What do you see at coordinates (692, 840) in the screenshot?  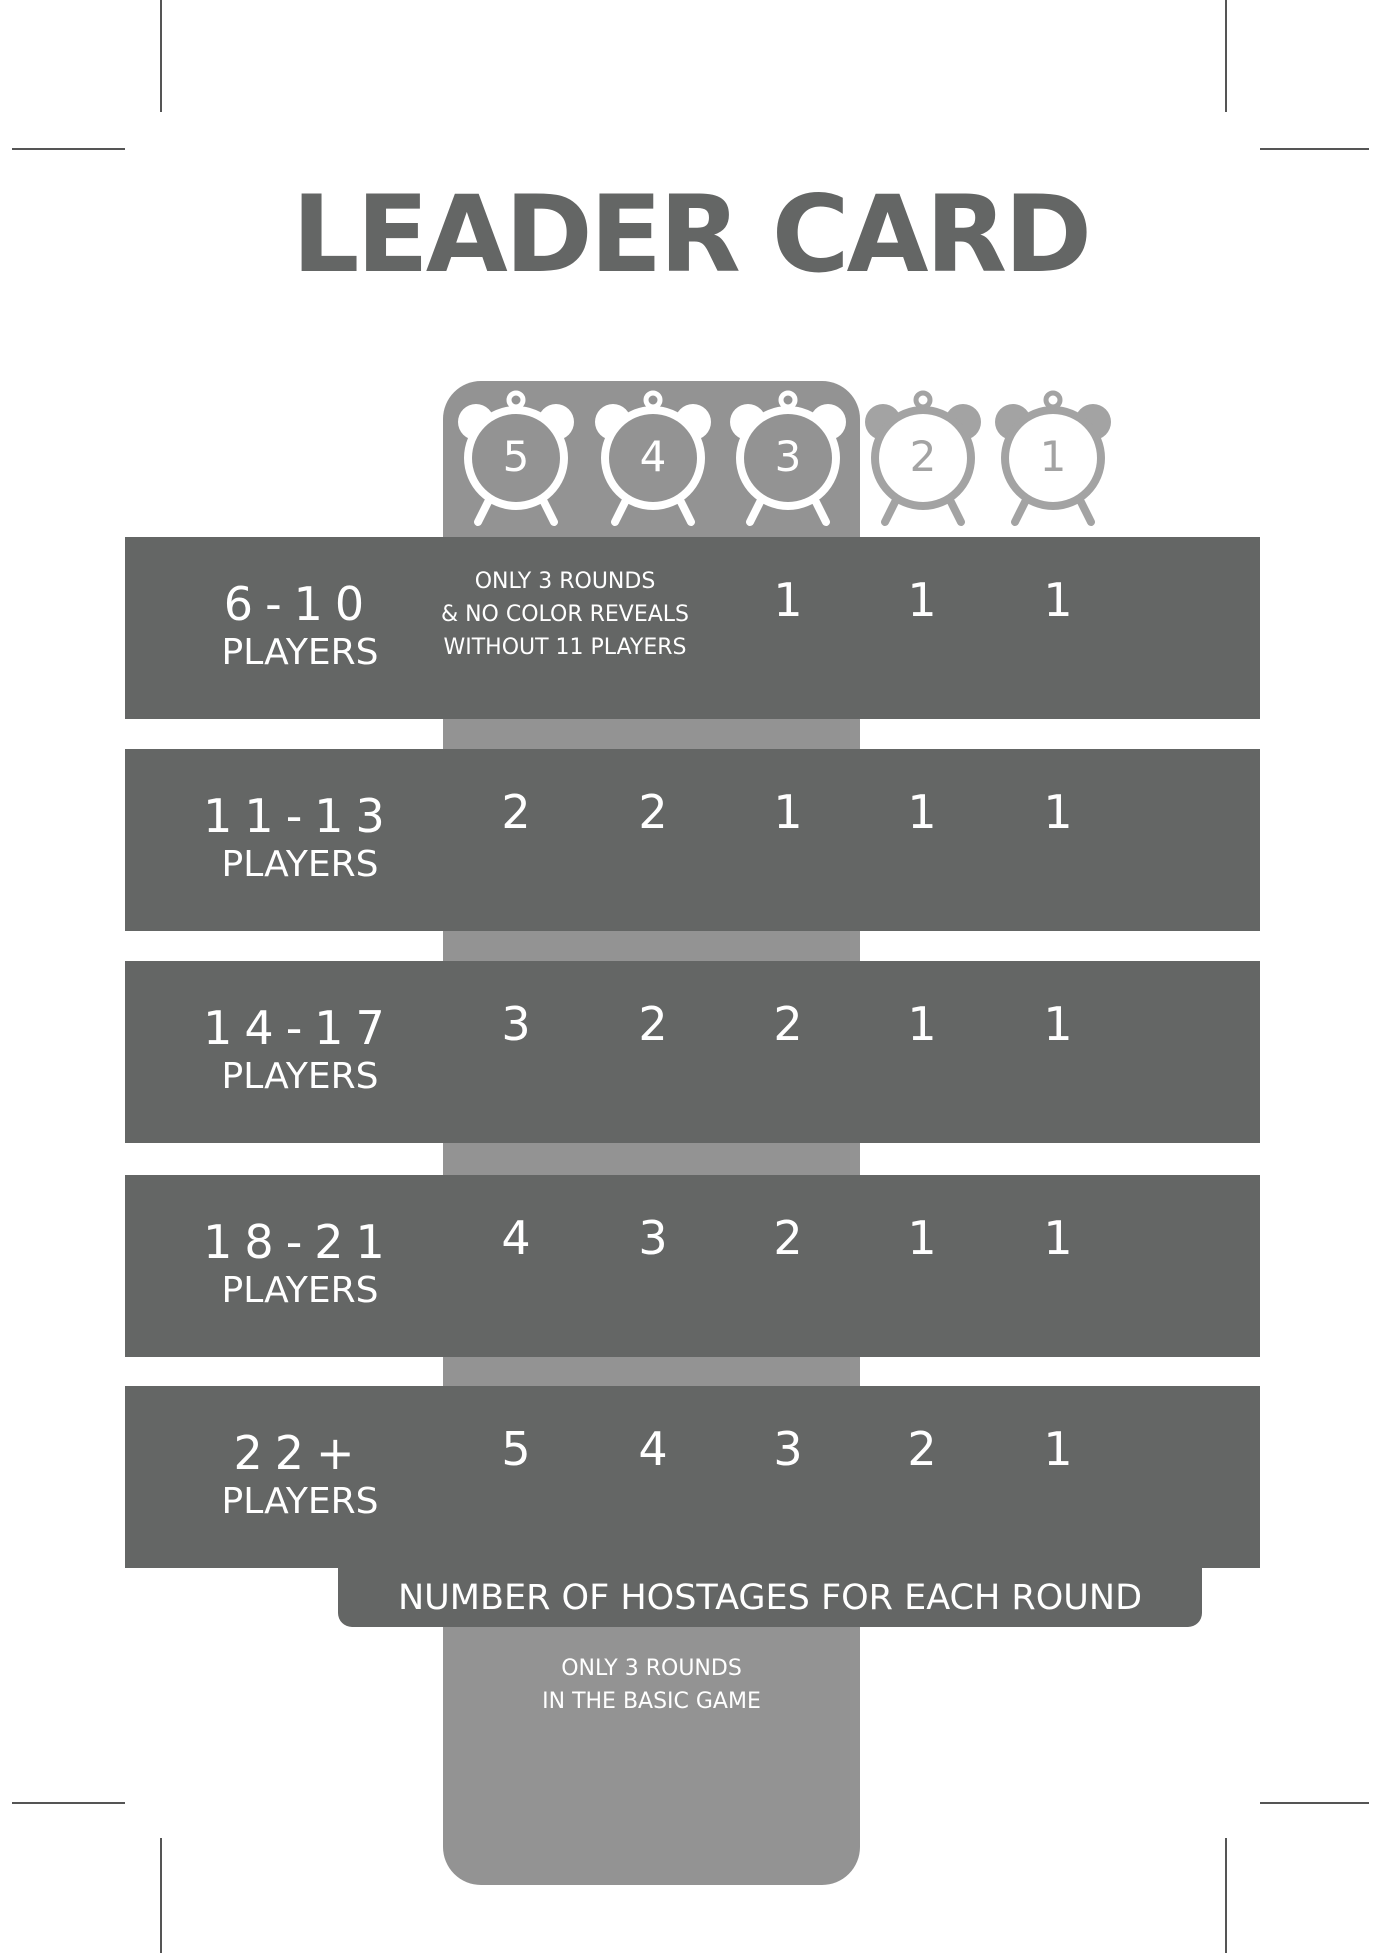 I see `table-row: 11-13 PLAYERS 2 2 1 1 1` at bounding box center [692, 840].